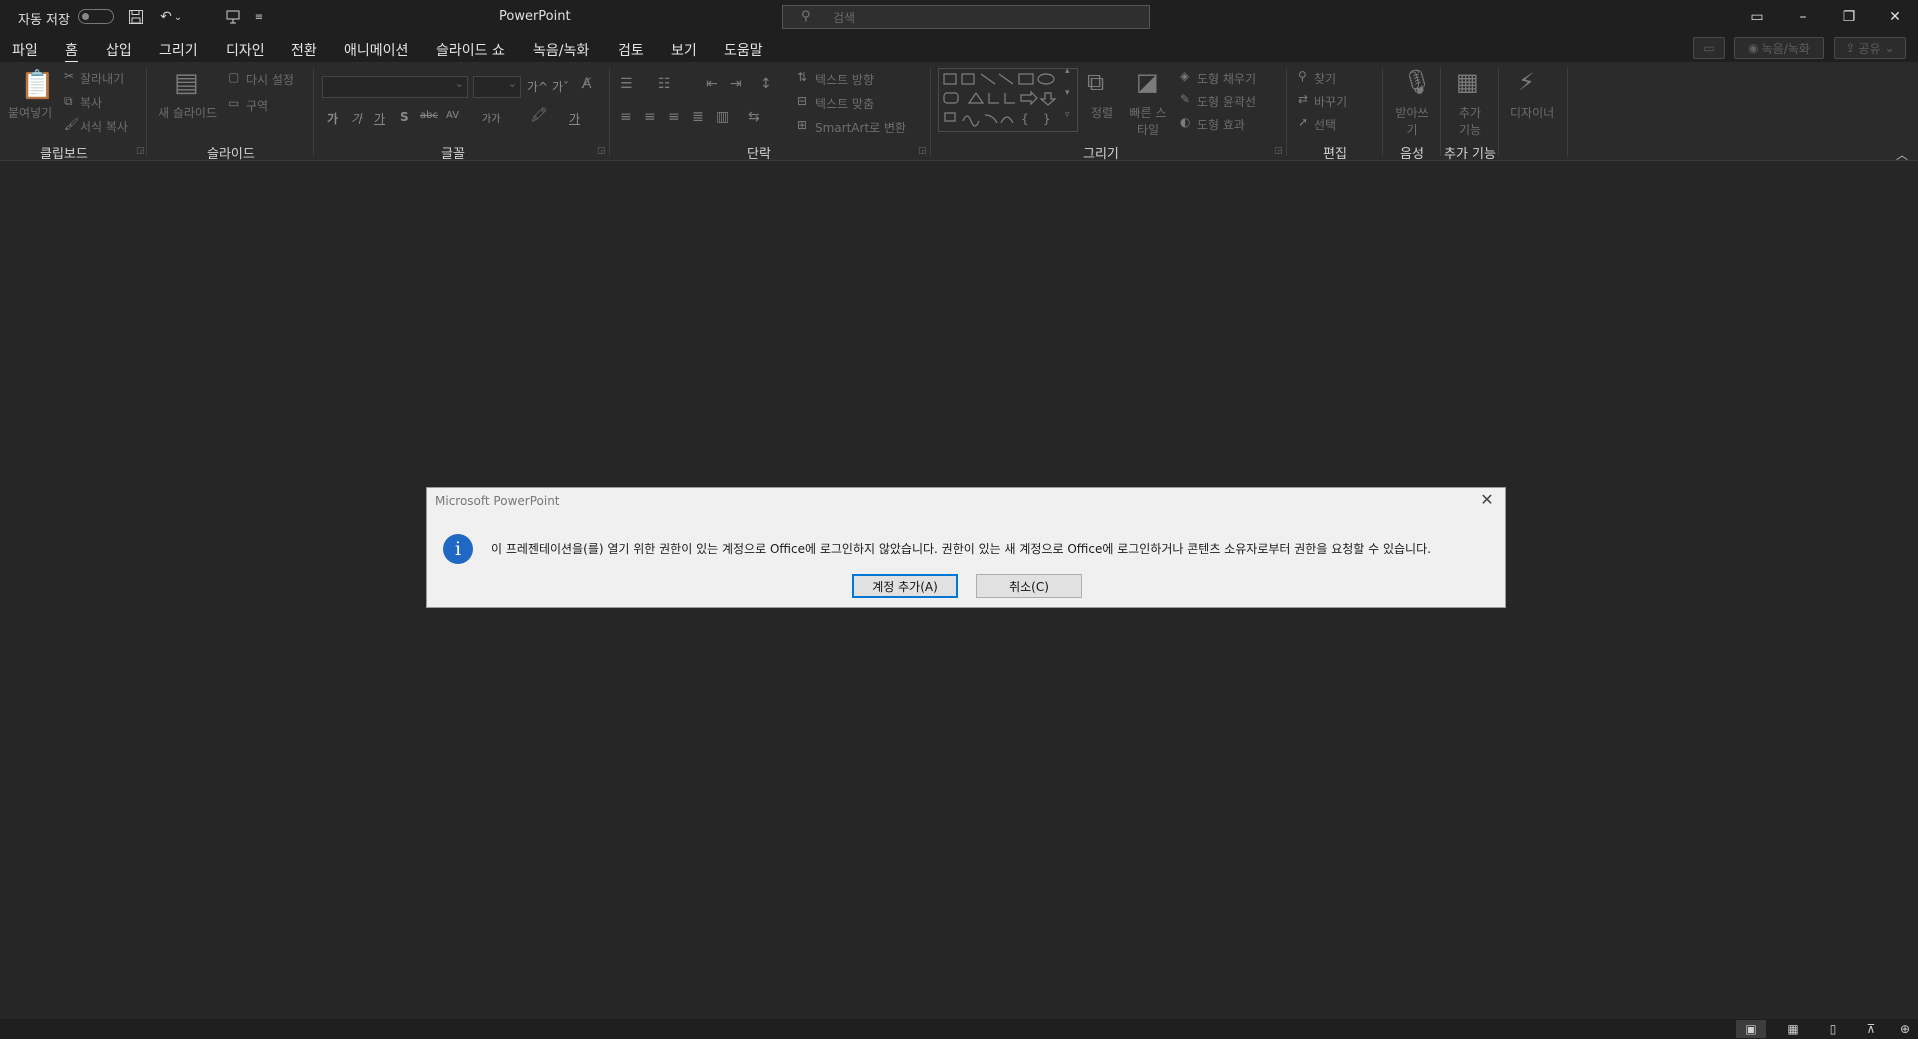 The width and height of the screenshot is (1918, 1039). What do you see at coordinates (626, 84) in the screenshot?
I see `bullets-icon: ☰` at bounding box center [626, 84].